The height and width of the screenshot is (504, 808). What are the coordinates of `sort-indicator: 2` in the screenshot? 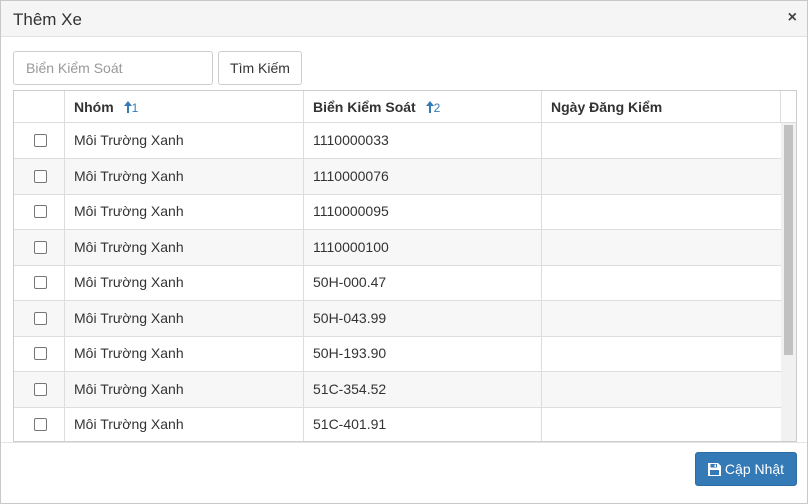 It's located at (433, 108).